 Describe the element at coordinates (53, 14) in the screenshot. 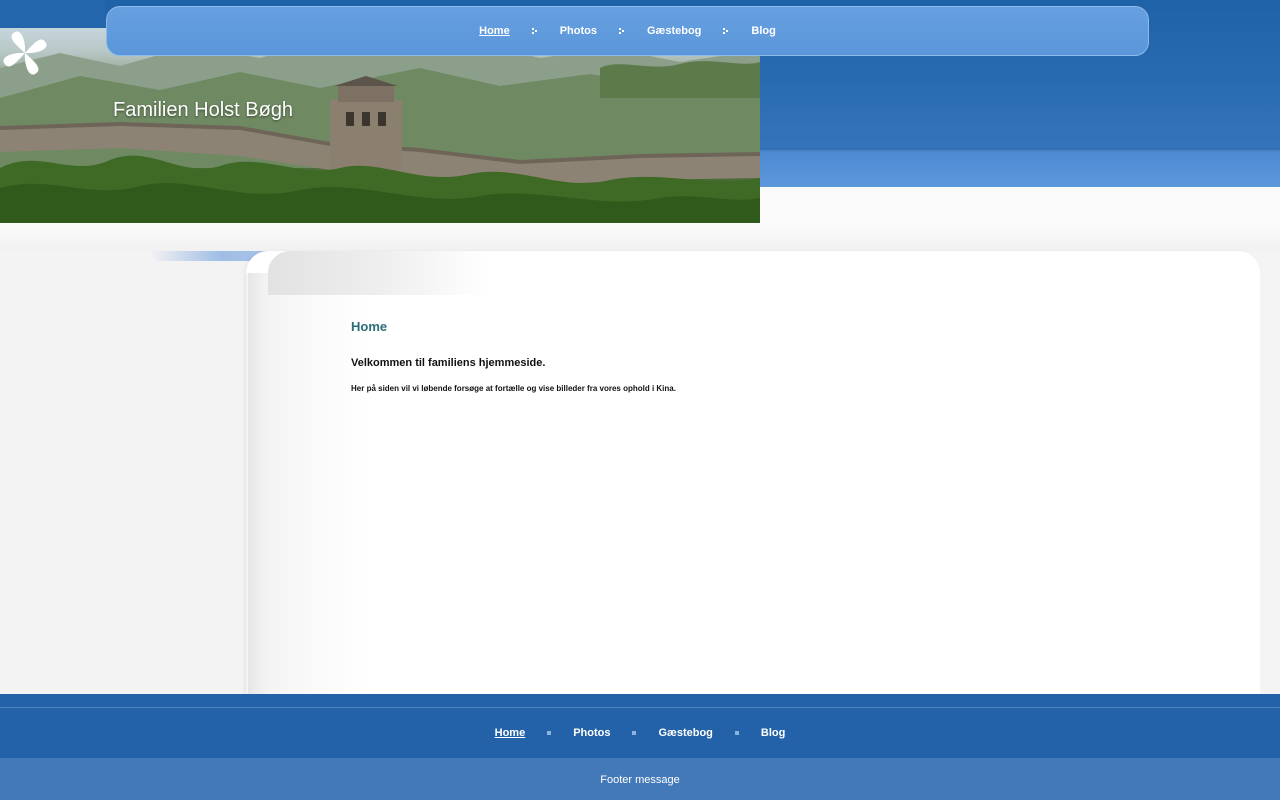

I see `header-corner` at that location.